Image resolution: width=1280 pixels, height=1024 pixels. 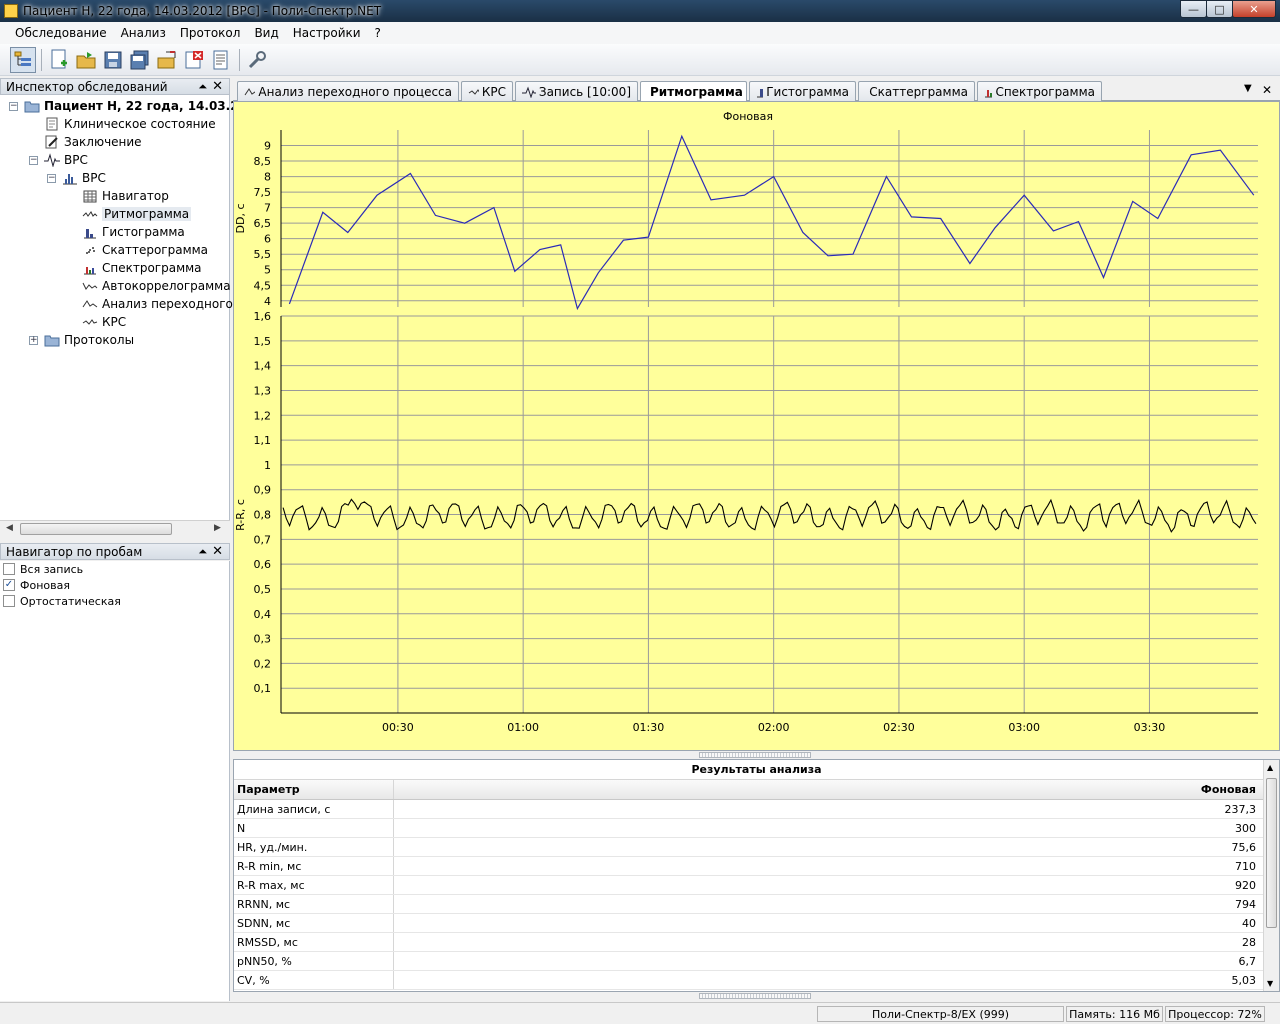 I want to click on scroll-down-icon: ▼, so click(x=1270, y=983).